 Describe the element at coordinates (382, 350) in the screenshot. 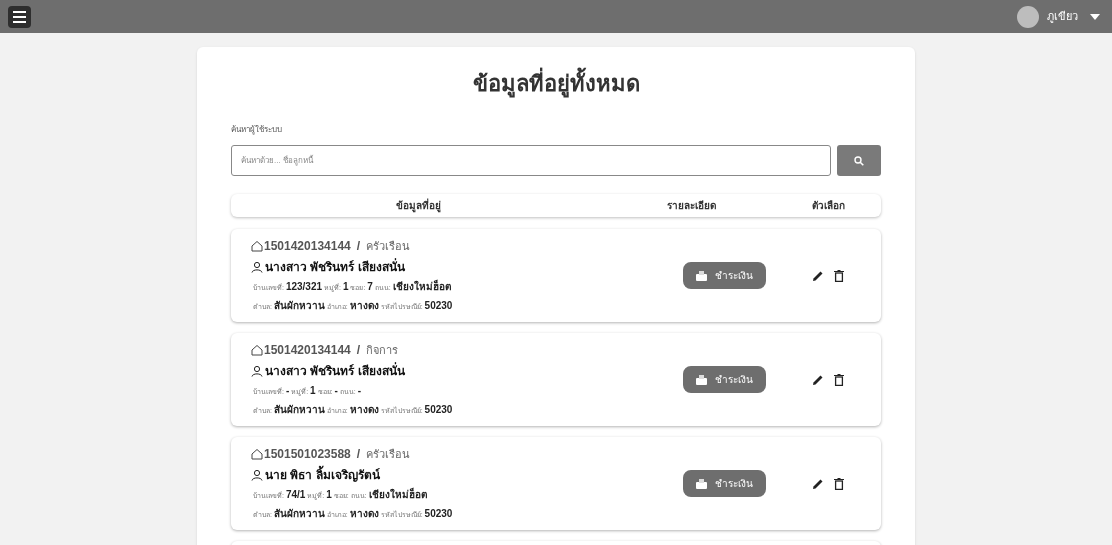

I see `address-type: กิจการ` at that location.